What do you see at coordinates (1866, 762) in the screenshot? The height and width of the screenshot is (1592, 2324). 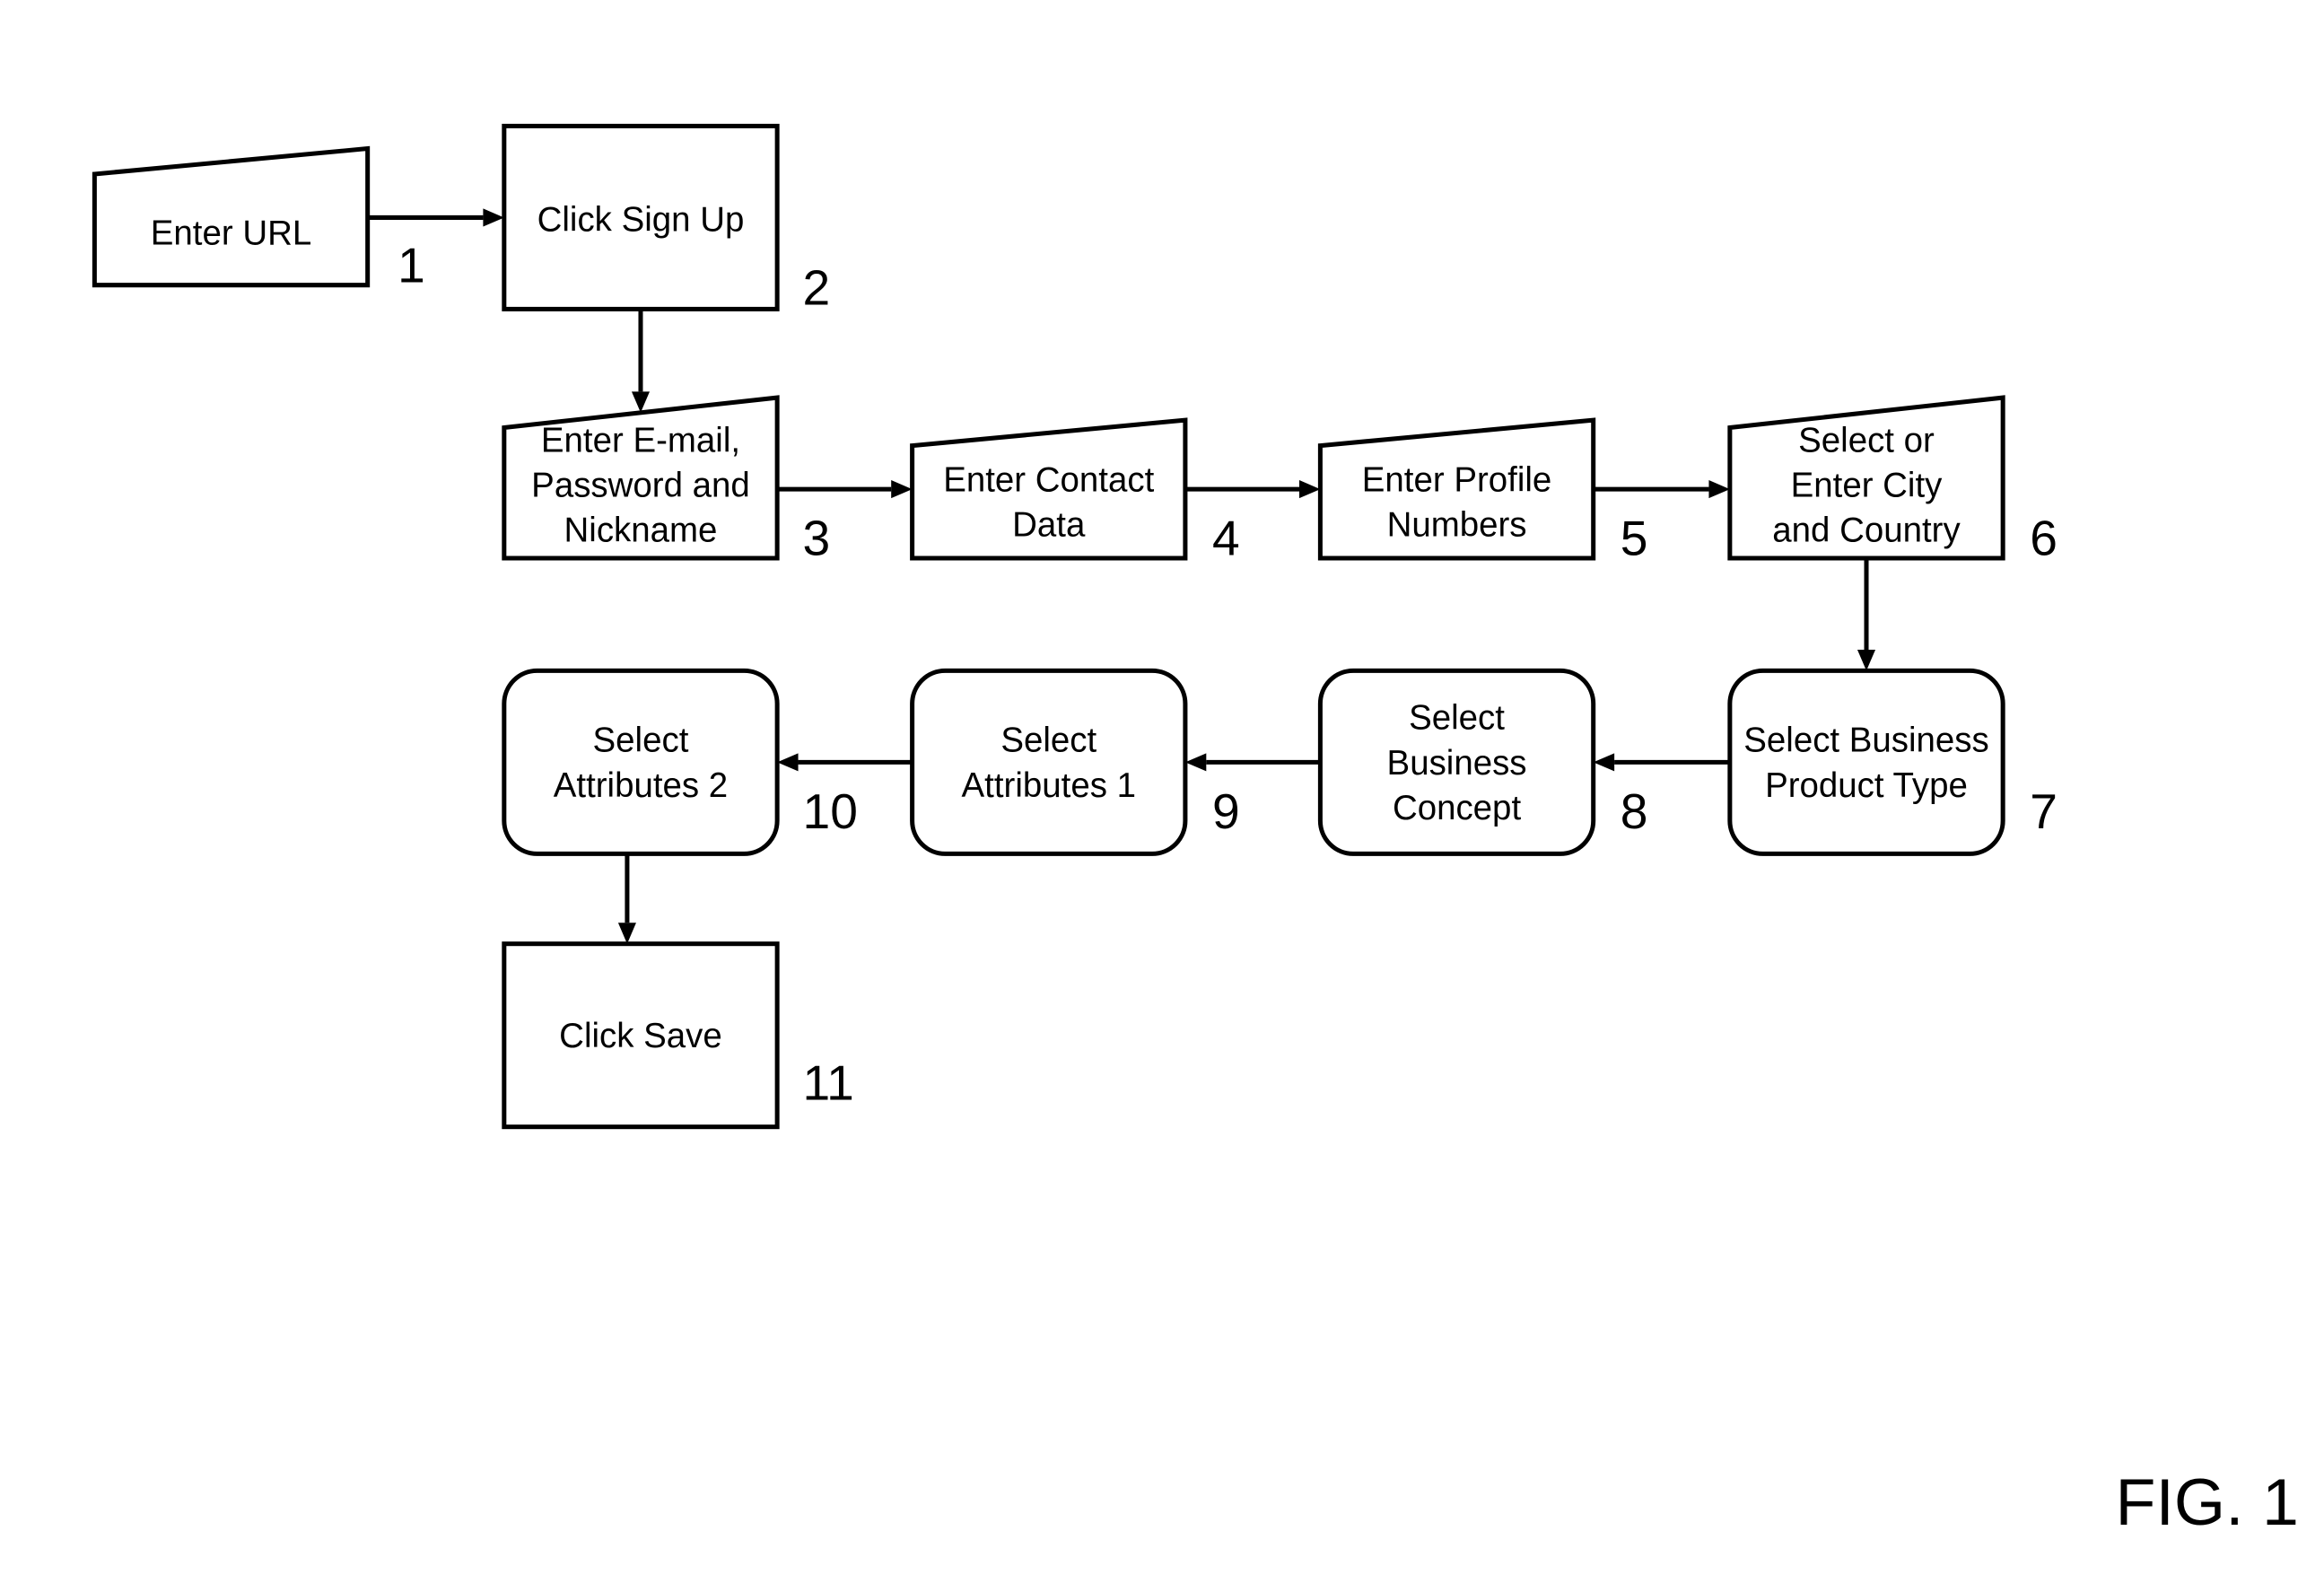 I see `step-7-shape` at bounding box center [1866, 762].